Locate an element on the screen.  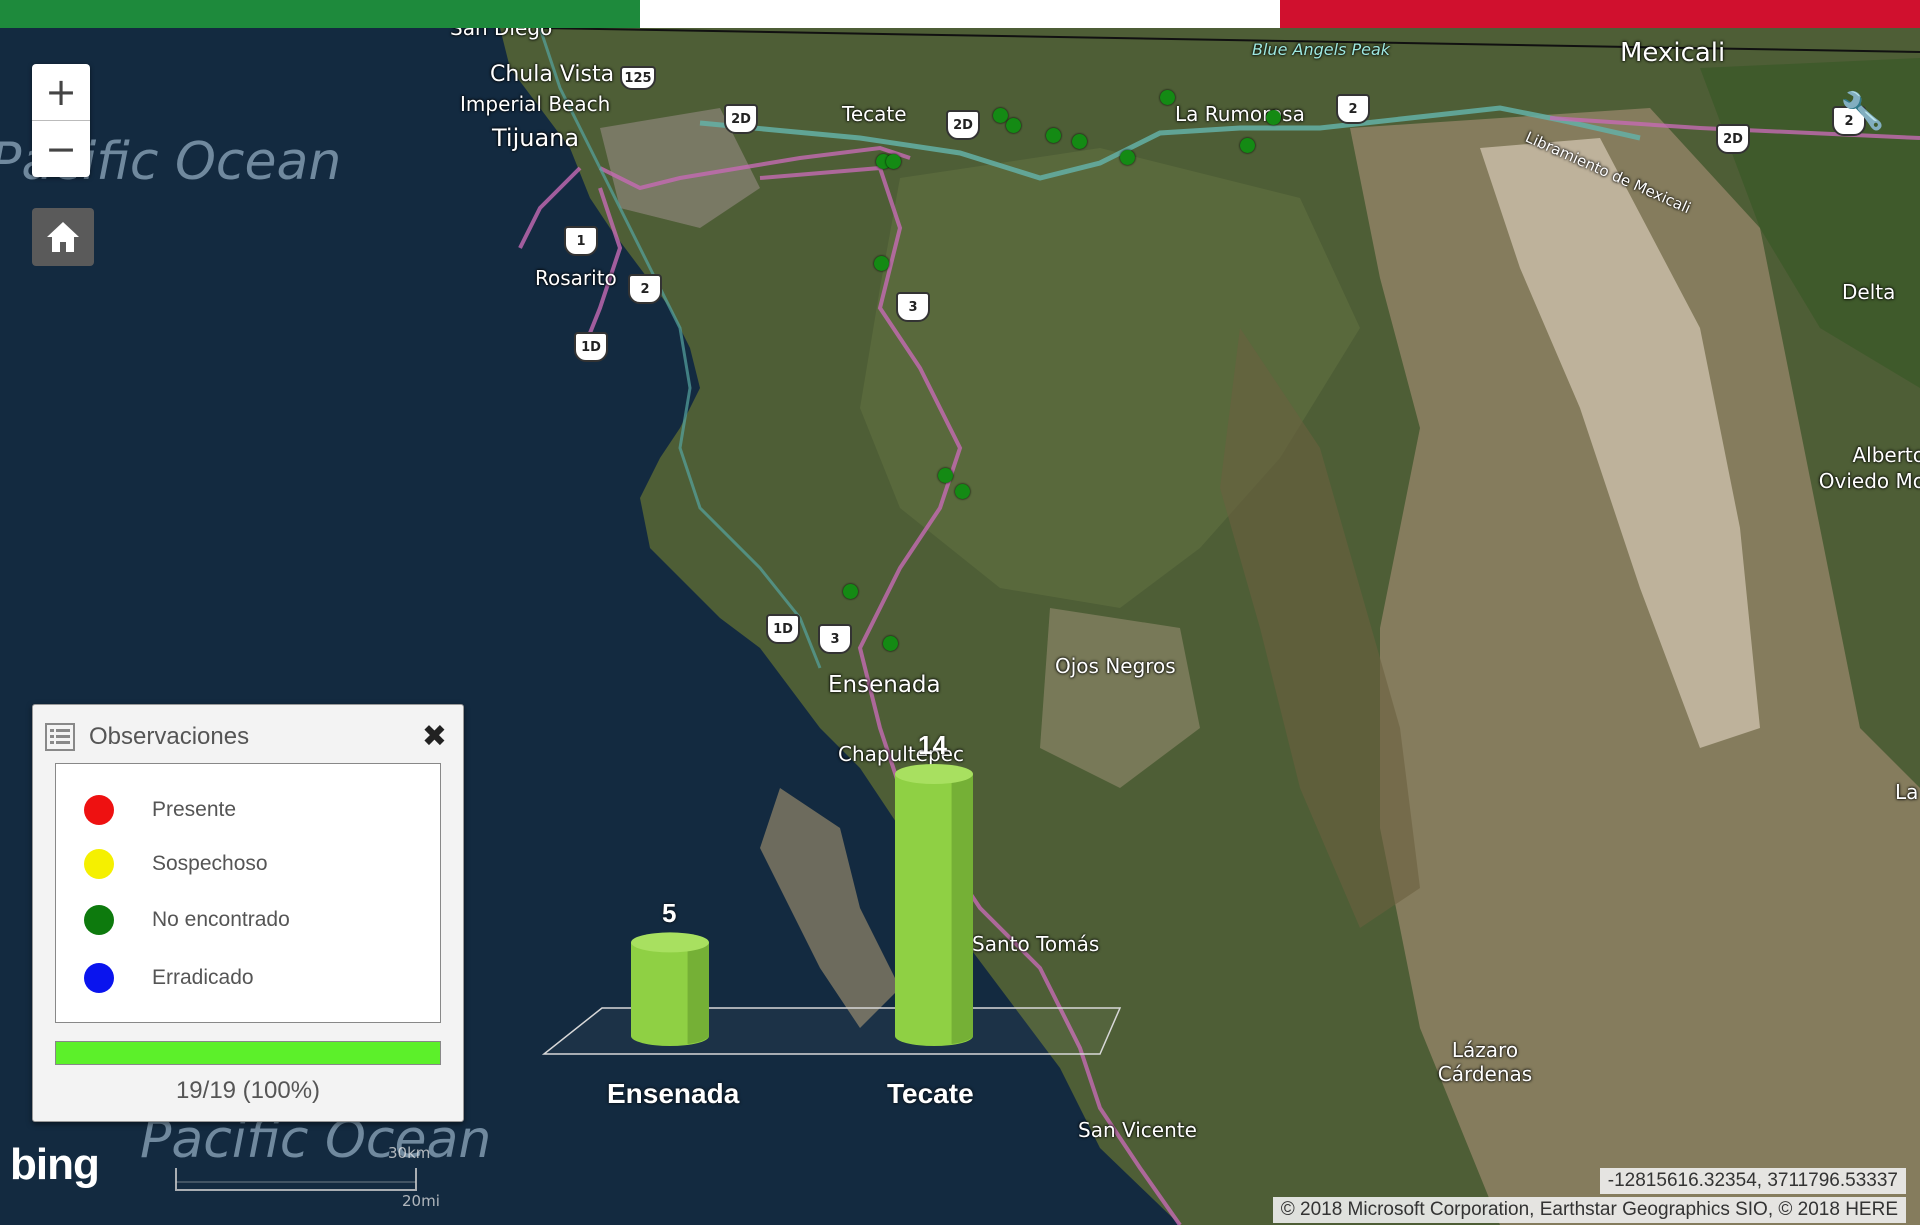
bing-logo: bing is located at coordinates (55, 1164).